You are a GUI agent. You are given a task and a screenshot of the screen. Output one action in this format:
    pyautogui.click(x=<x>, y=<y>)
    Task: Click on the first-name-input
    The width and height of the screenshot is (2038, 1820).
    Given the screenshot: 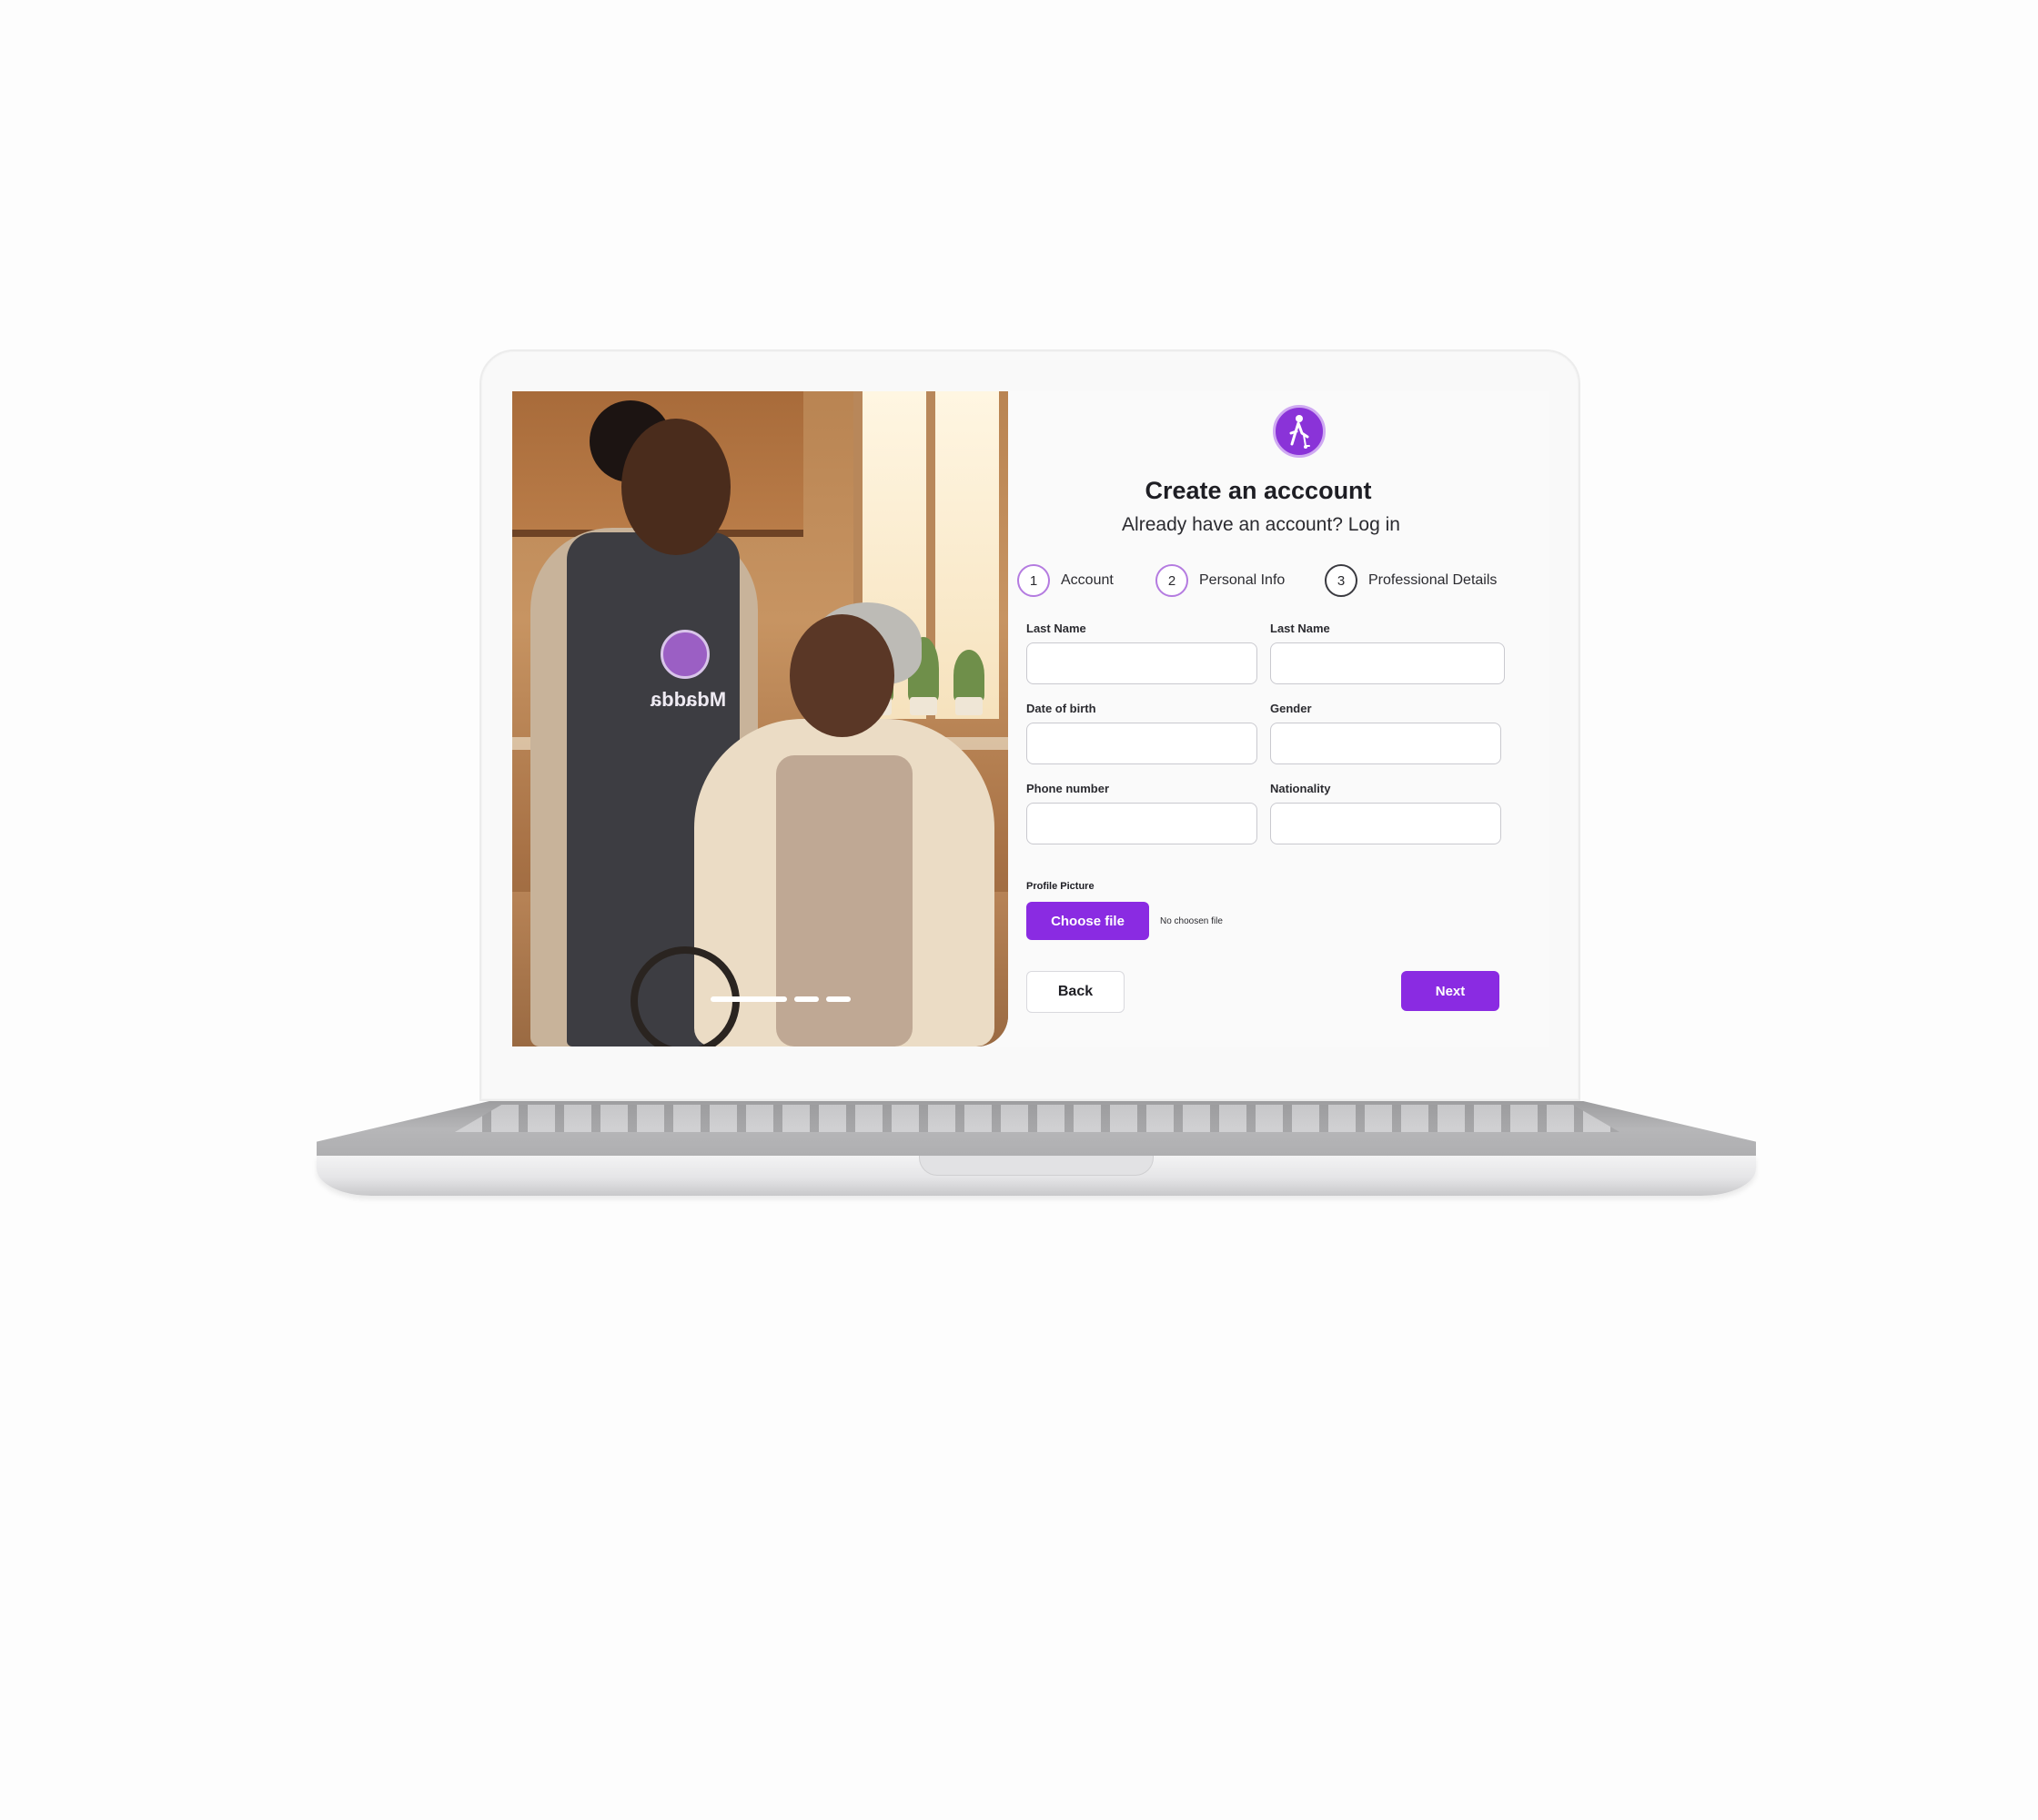 What is the action you would take?
    pyautogui.click(x=1141, y=663)
    